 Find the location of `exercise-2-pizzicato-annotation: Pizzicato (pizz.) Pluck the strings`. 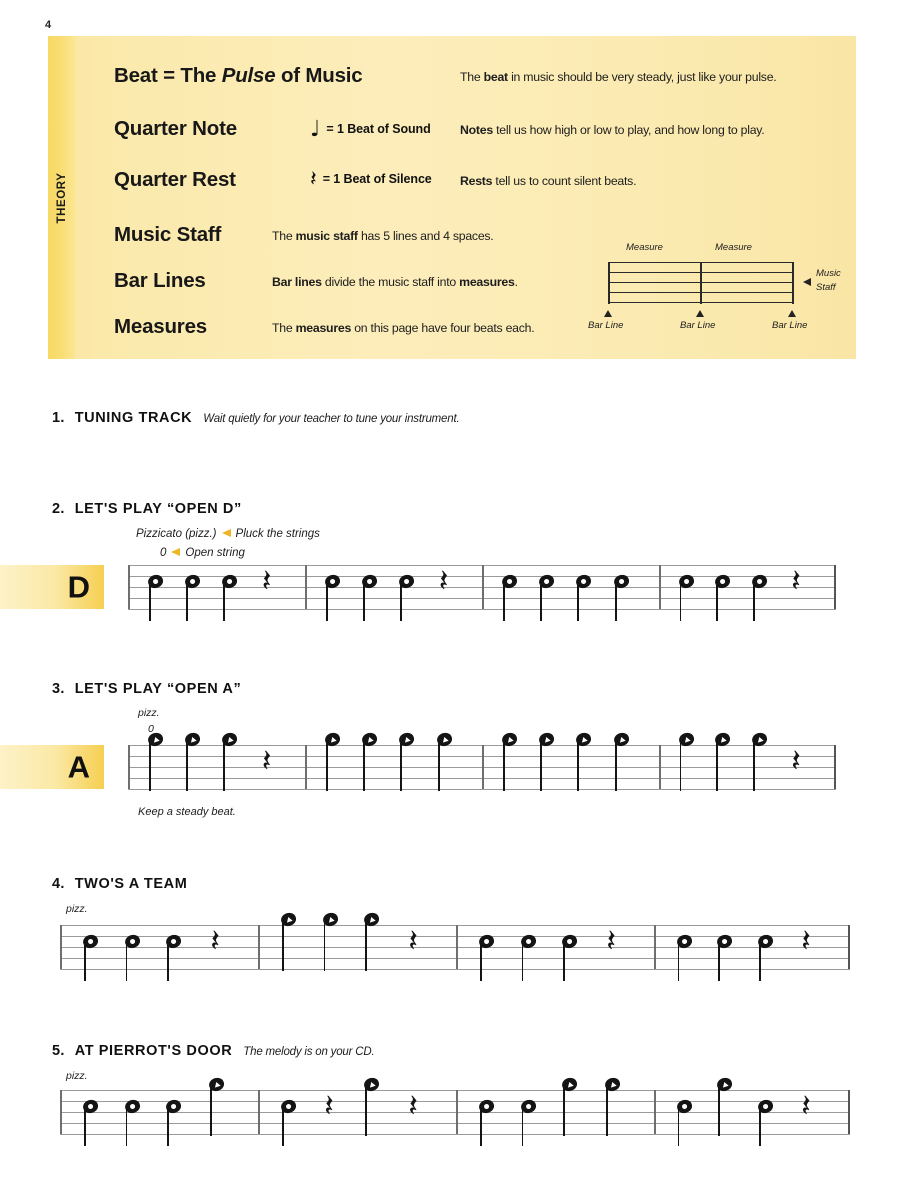

exercise-2-pizzicato-annotation: Pizzicato (pizz.) Pluck the strings is located at coordinates (228, 534).